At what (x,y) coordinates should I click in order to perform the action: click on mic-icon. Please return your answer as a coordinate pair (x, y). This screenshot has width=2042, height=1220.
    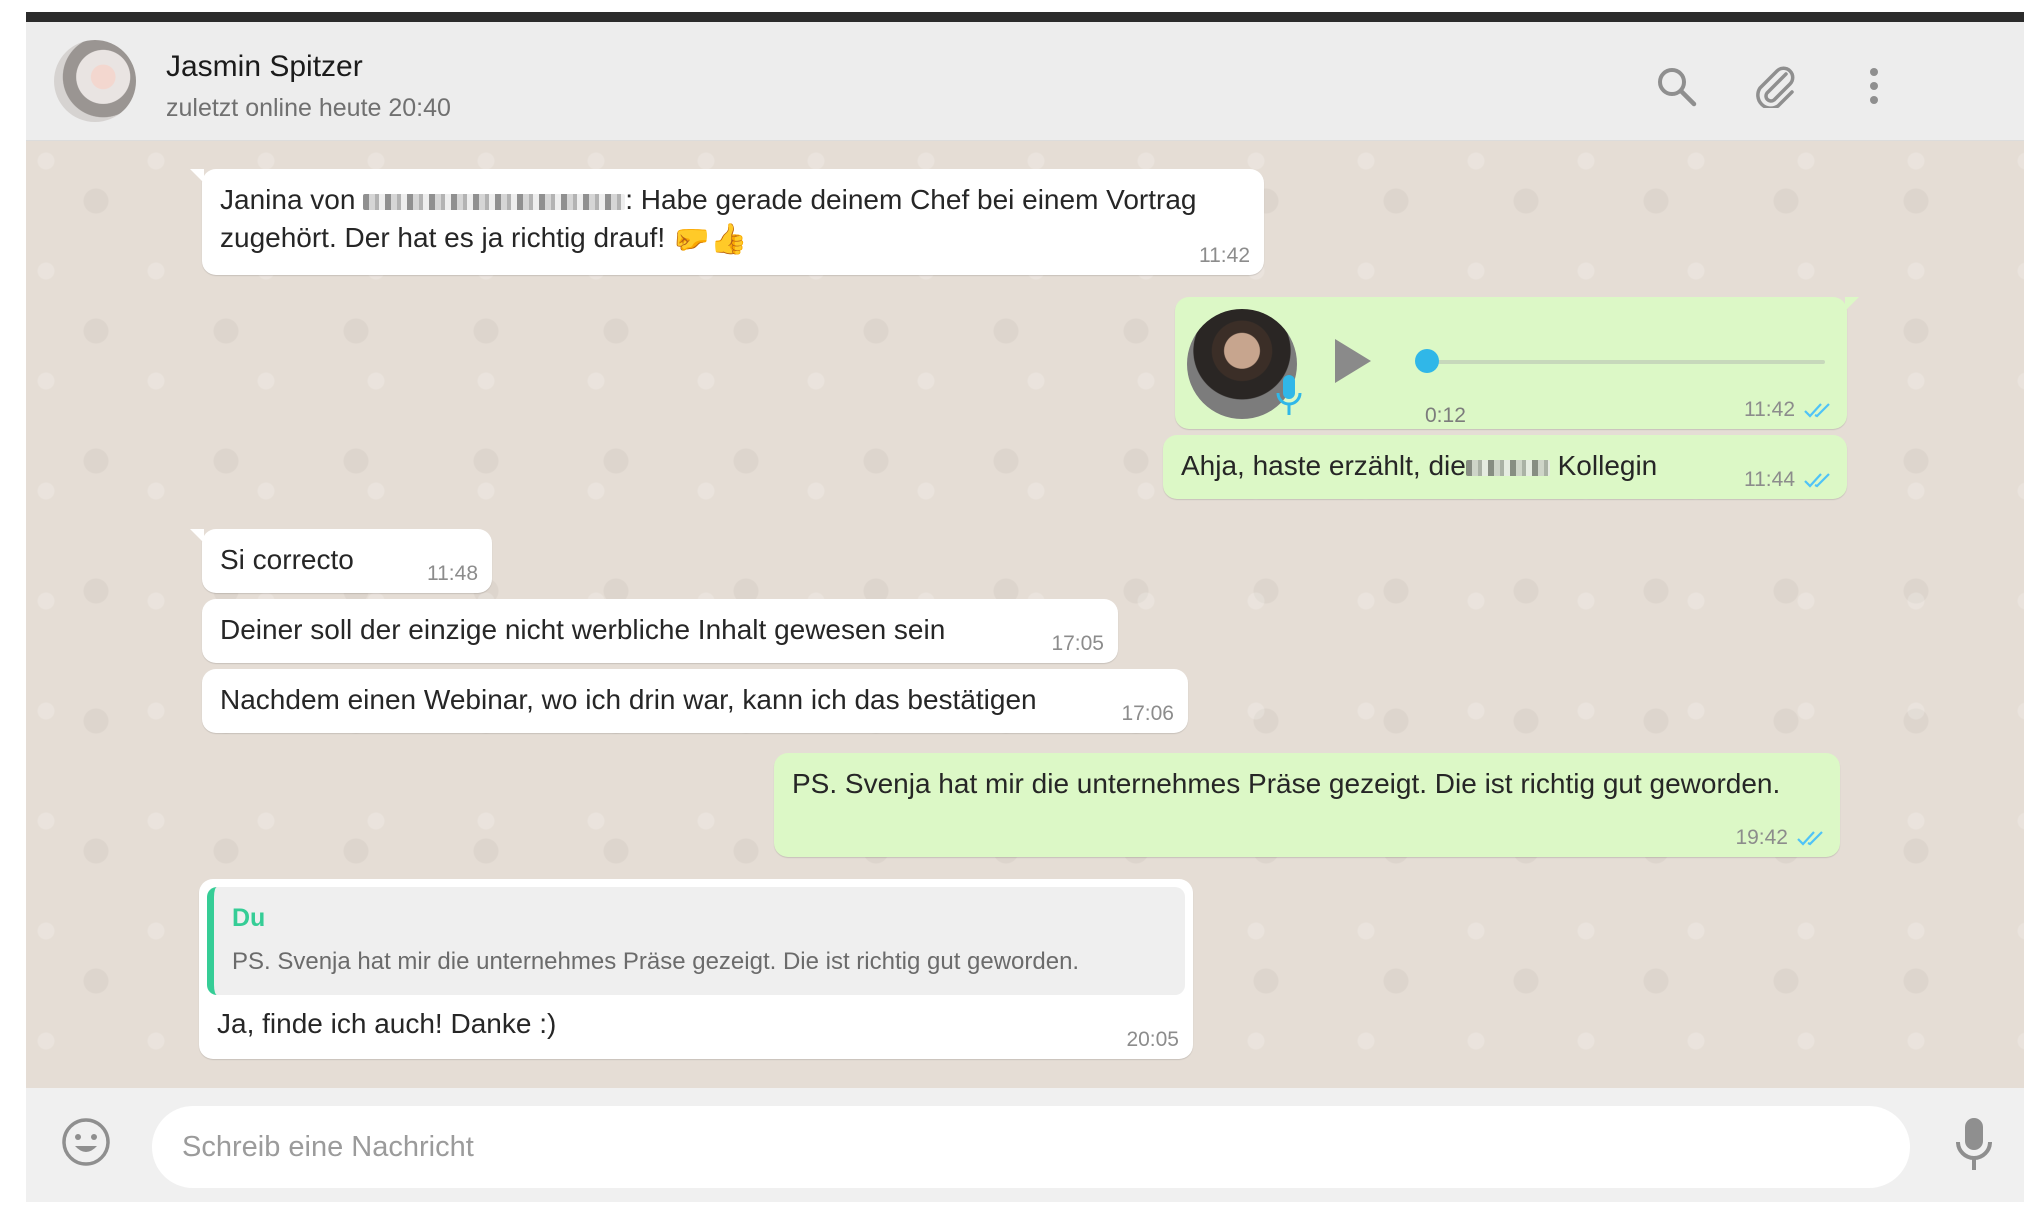
    Looking at the image, I should click on (1974, 1144).